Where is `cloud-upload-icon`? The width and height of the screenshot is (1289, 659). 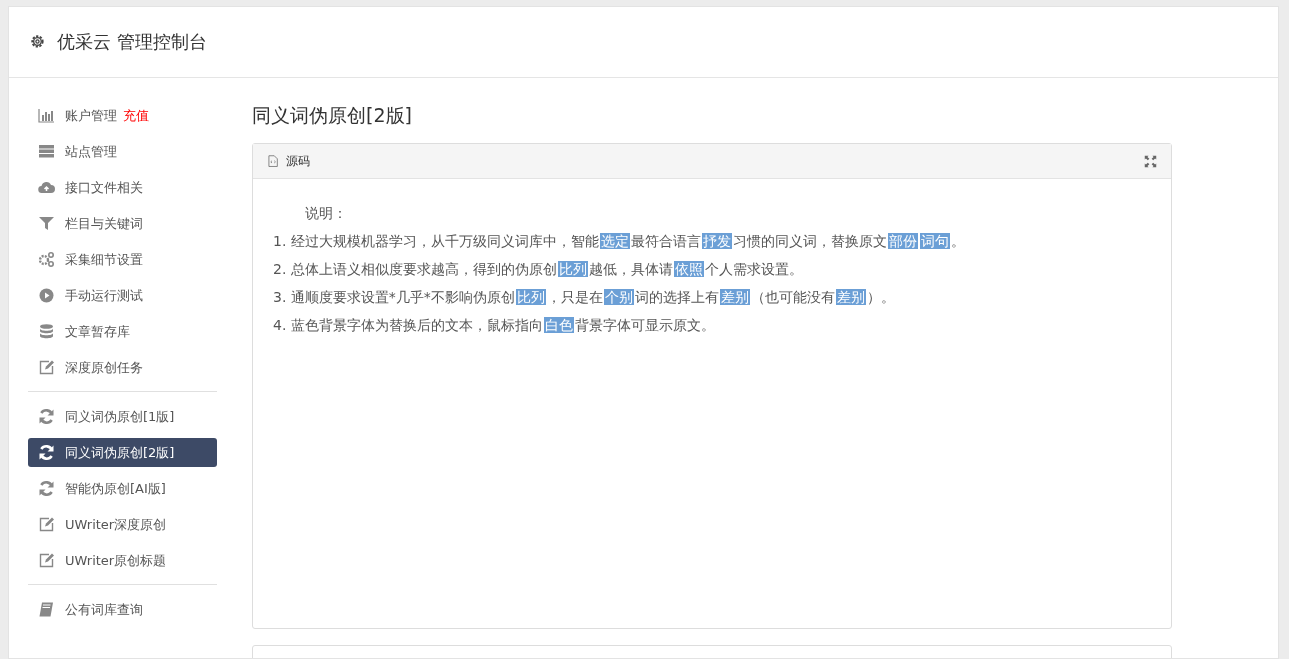
cloud-upload-icon is located at coordinates (46, 187).